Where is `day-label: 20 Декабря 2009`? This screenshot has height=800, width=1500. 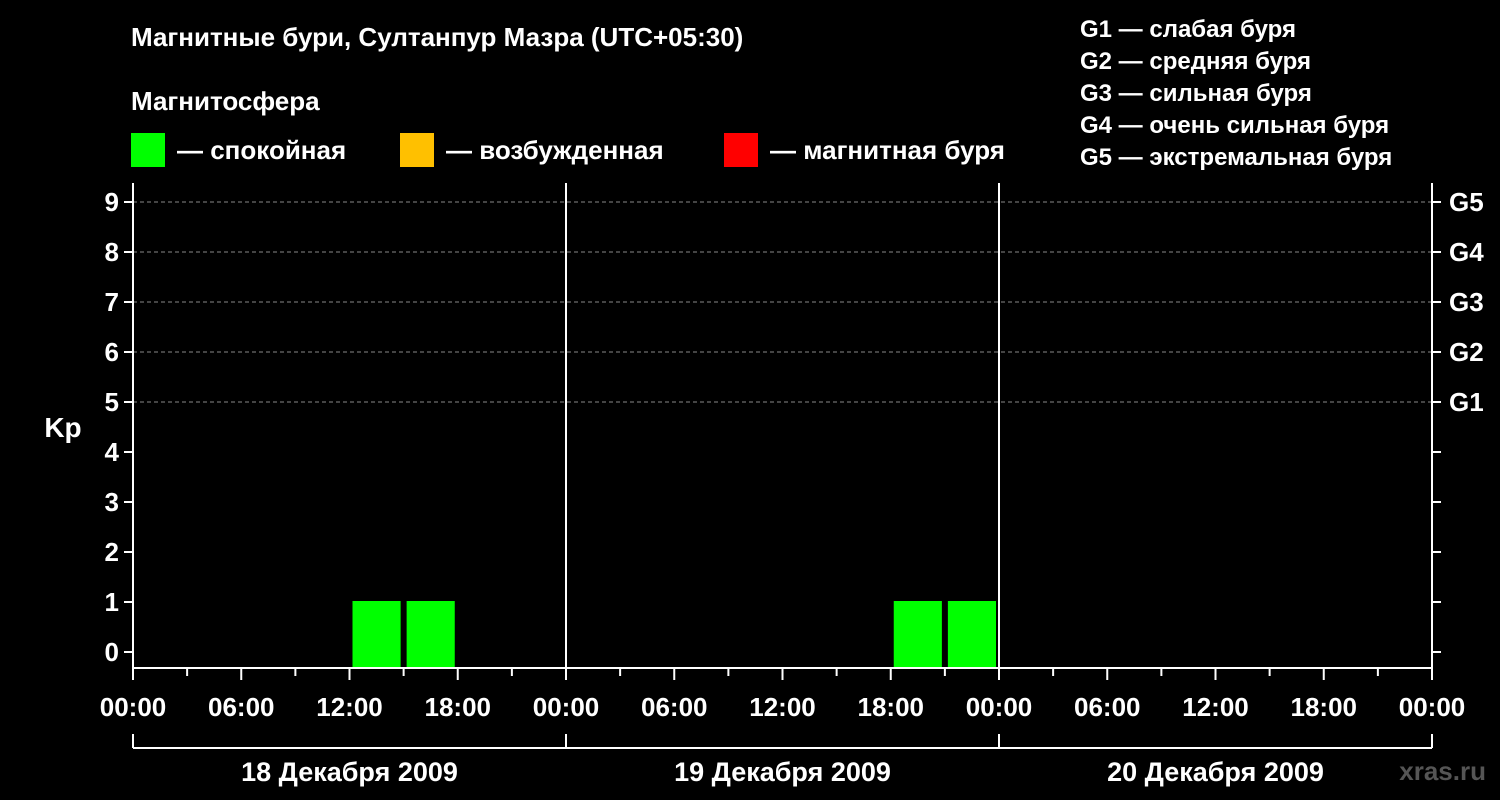
day-label: 20 Декабря 2009 is located at coordinates (1215, 772).